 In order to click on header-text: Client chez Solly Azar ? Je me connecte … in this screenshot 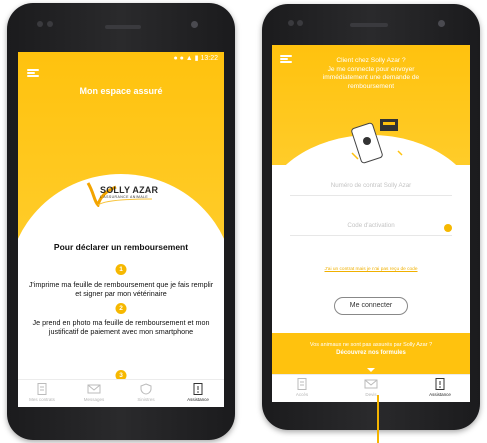, I will do `click(371, 73)`.